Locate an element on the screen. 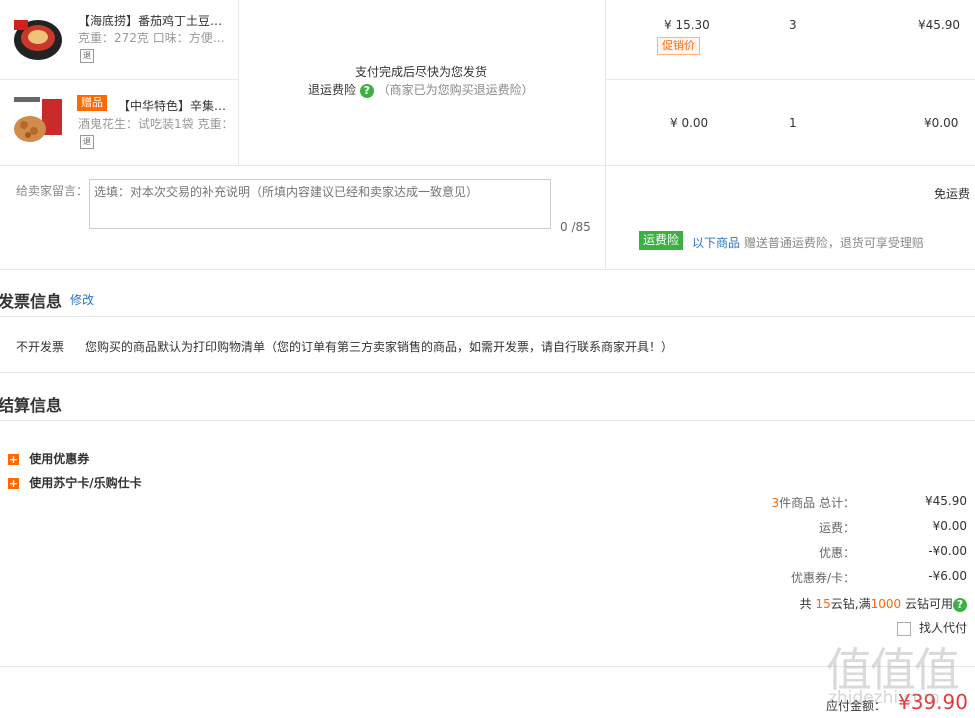 Image resolution: width=975 pixels, height=718 pixels. shipping-note-text: 赠送普通运费险，退货可享受理赔 is located at coordinates (833, 243).